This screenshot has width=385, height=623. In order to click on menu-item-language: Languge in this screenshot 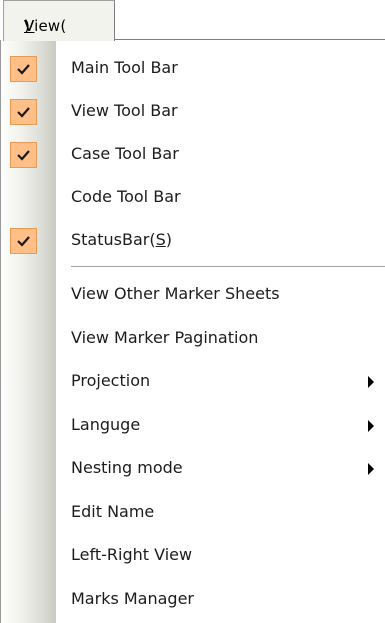, I will do `click(193, 425)`.